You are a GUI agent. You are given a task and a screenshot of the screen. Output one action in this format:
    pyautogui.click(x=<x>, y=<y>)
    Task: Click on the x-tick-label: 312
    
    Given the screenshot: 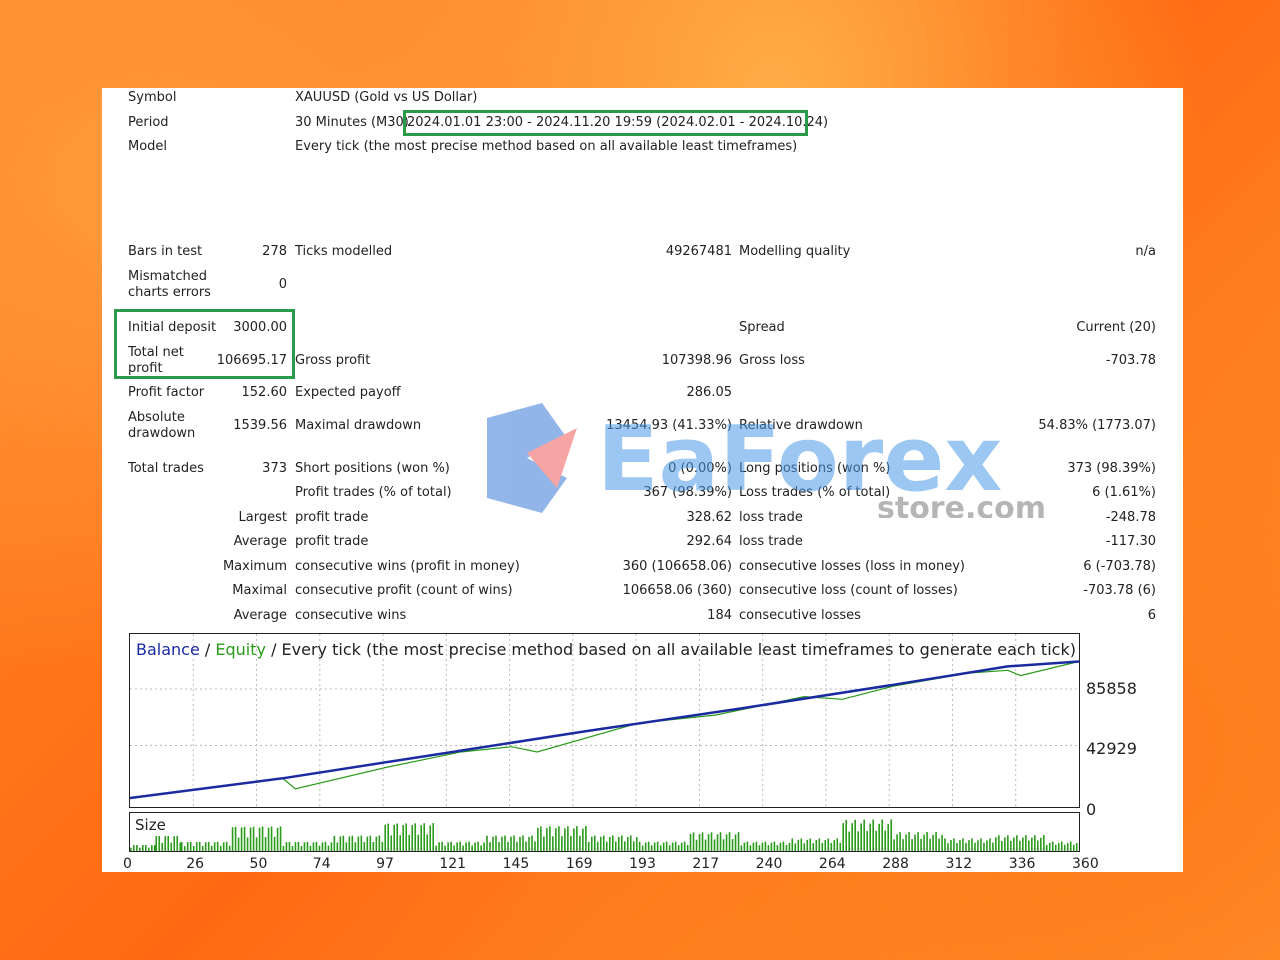 What is the action you would take?
    pyautogui.click(x=959, y=864)
    